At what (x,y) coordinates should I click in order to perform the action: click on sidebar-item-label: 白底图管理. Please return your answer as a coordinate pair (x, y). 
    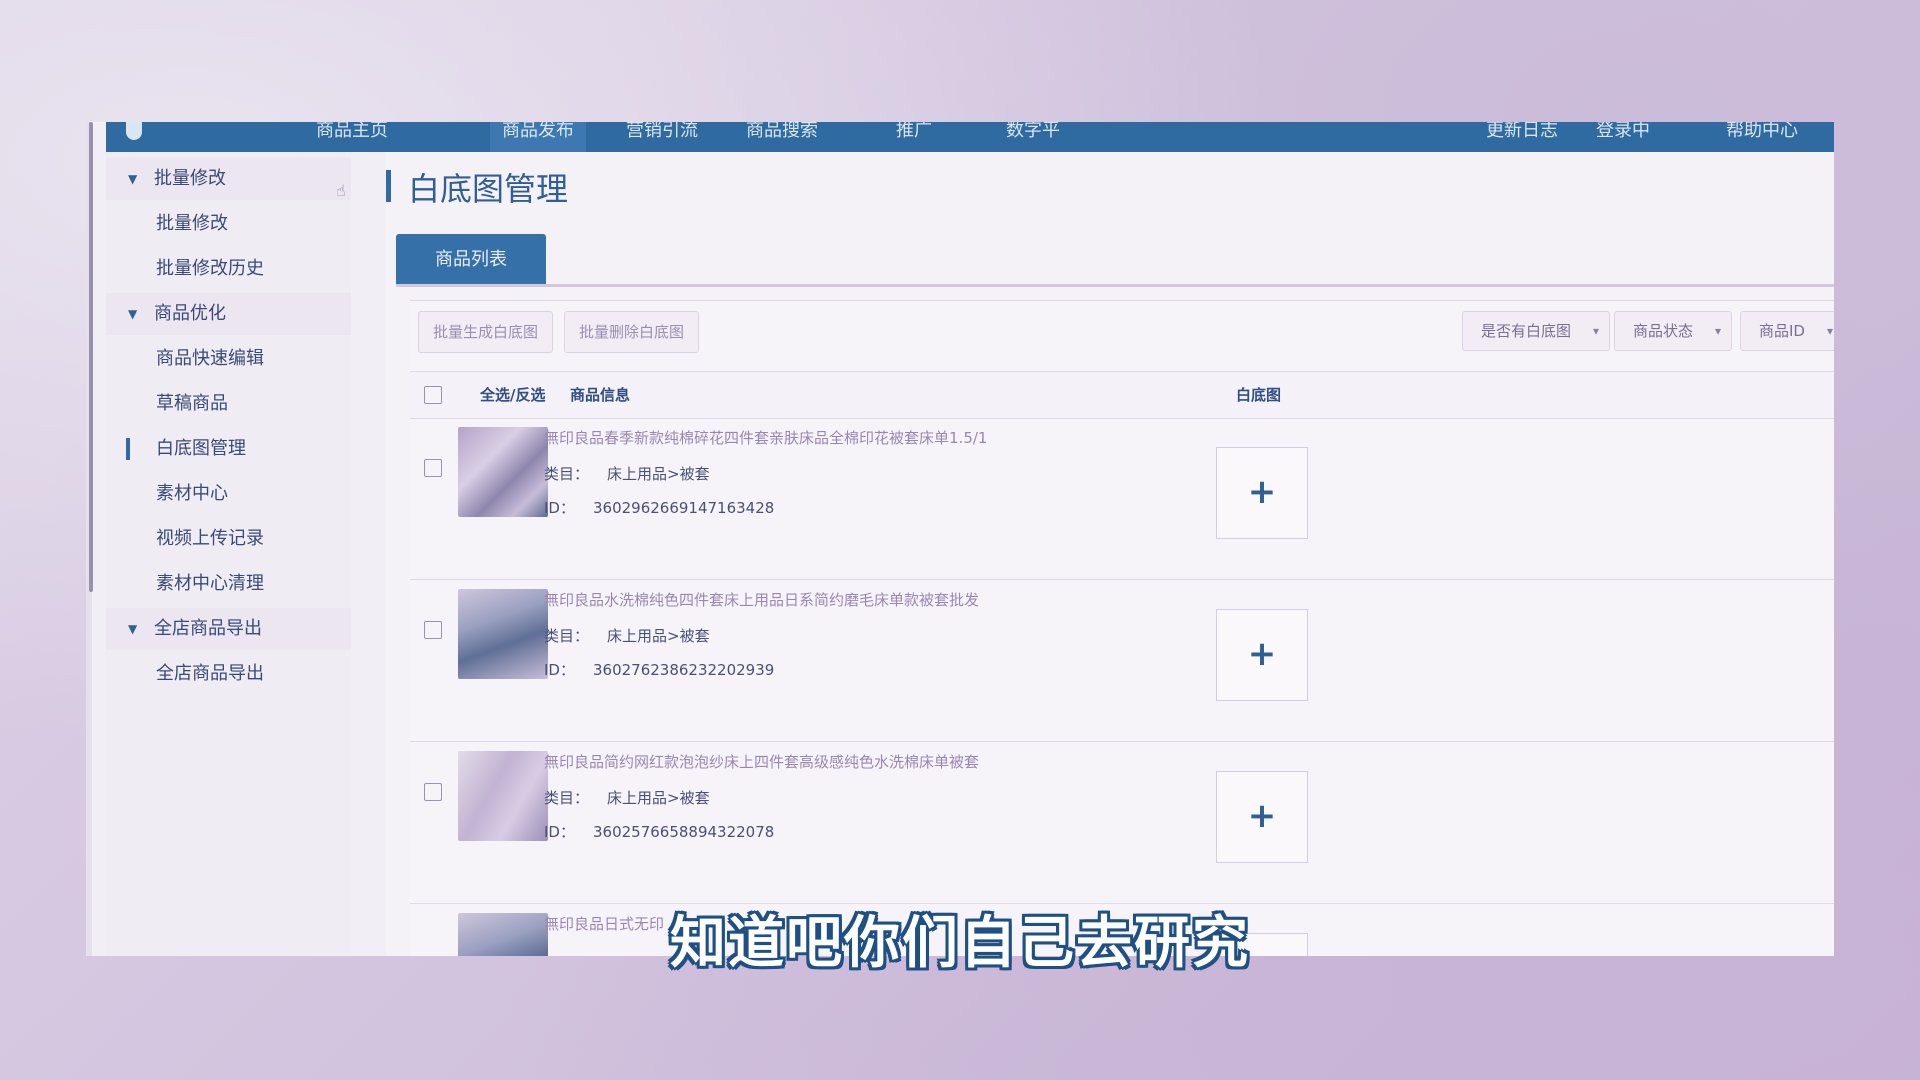
    Looking at the image, I should click on (201, 448).